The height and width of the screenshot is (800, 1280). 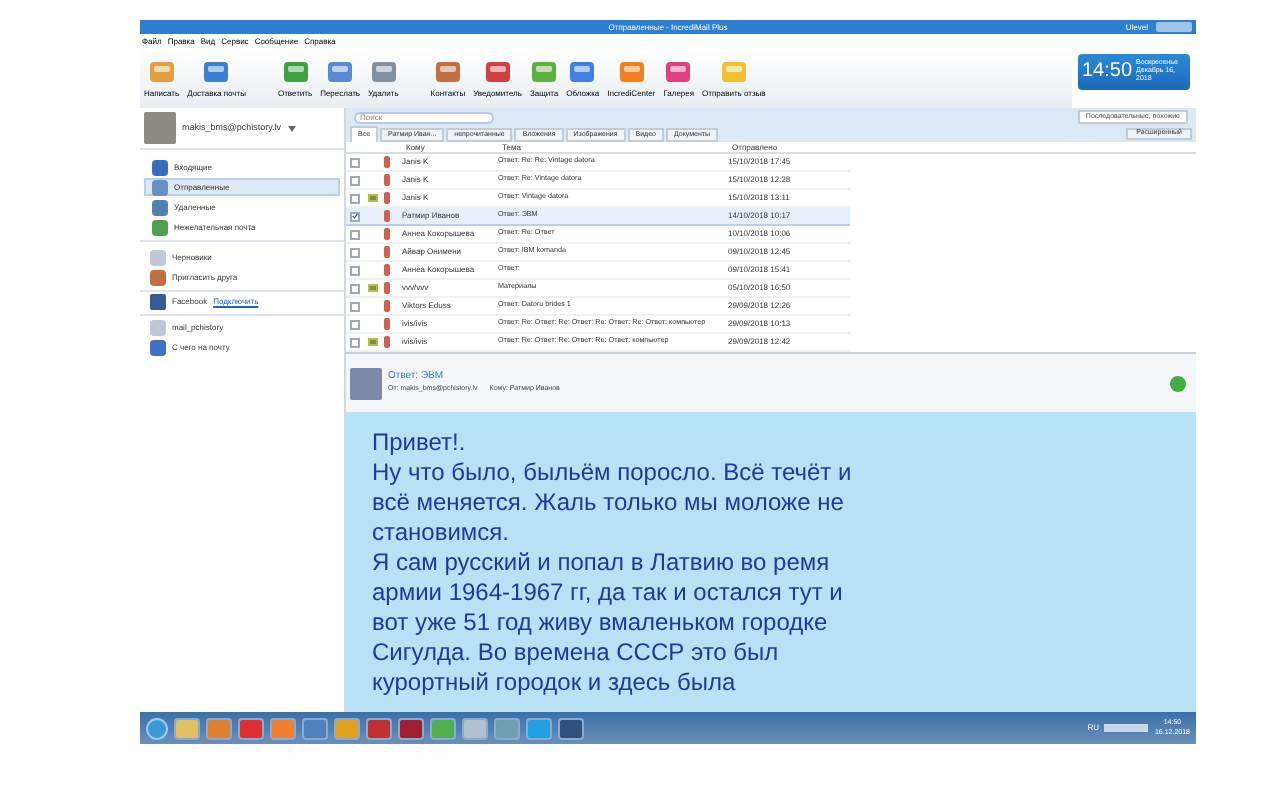 I want to click on clock-time: 14:50, so click(x=1107, y=71).